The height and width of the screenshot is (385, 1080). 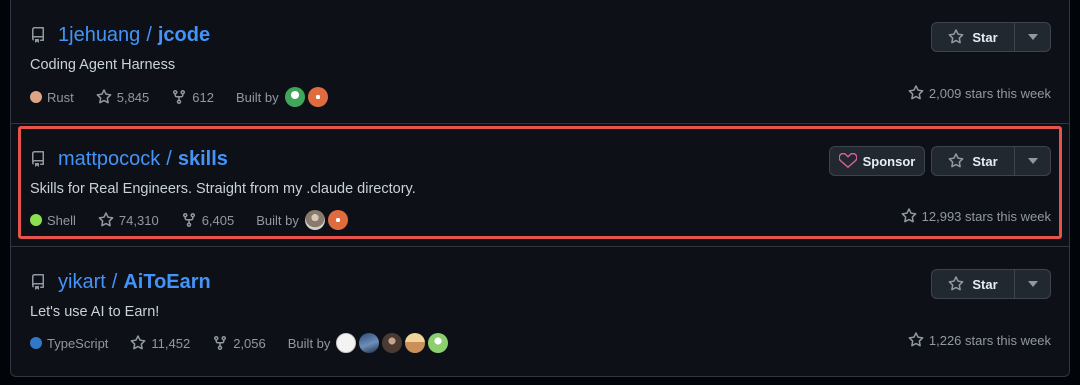 I want to click on fork-count: 2,056, so click(x=249, y=343).